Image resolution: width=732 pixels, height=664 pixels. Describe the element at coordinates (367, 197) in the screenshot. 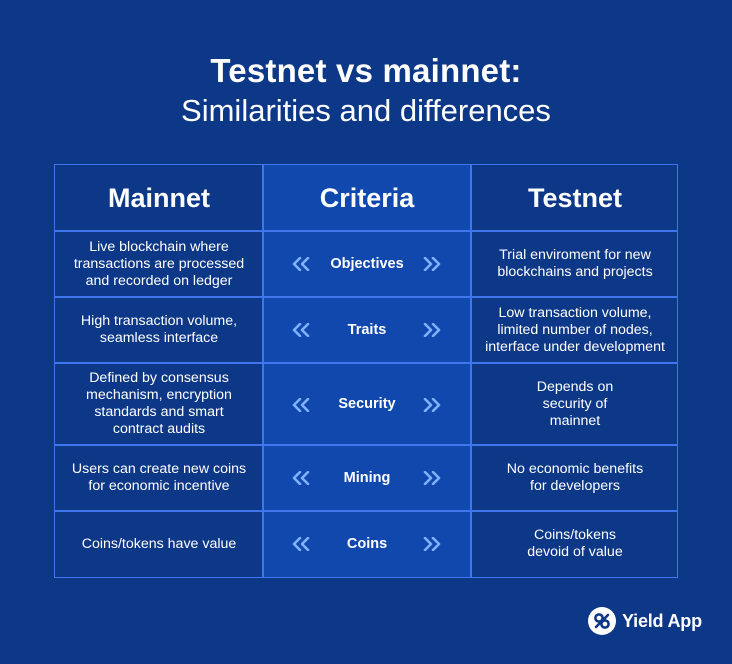

I see `header-criteria: Criteria` at that location.